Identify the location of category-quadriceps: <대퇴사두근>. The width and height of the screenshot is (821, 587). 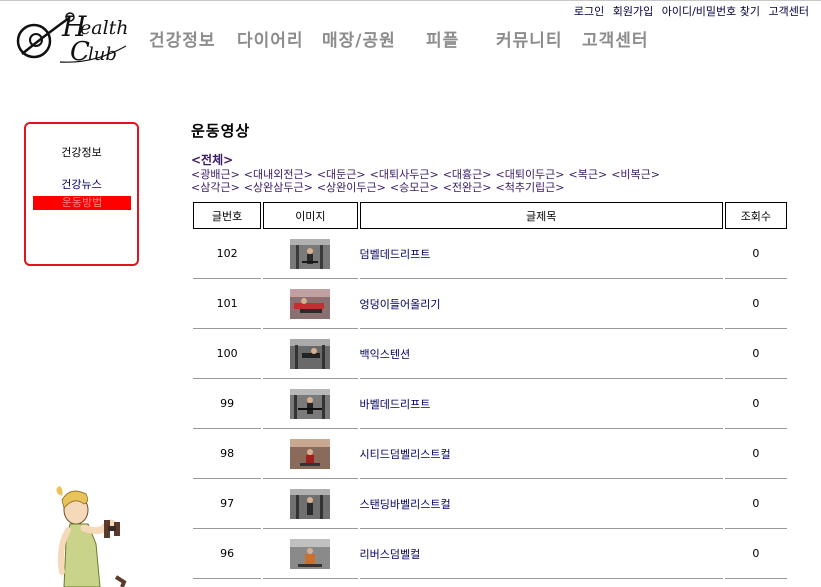
(404, 174).